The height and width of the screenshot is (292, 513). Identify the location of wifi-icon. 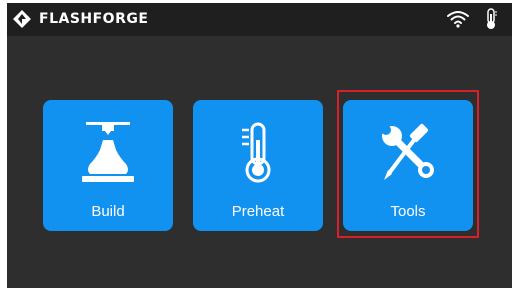
(458, 19).